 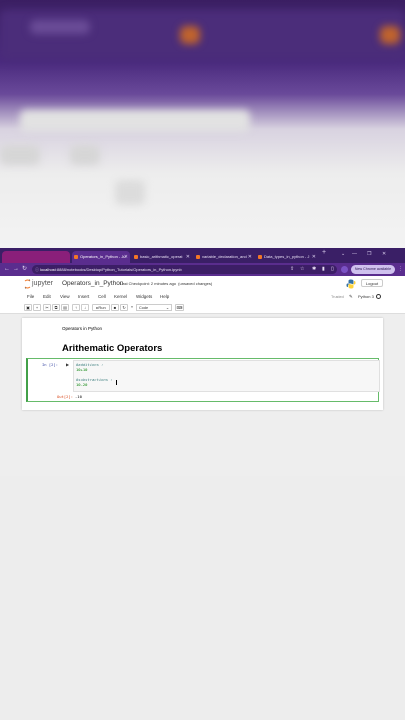 I want to click on forward-icon: →, so click(x=16, y=269).